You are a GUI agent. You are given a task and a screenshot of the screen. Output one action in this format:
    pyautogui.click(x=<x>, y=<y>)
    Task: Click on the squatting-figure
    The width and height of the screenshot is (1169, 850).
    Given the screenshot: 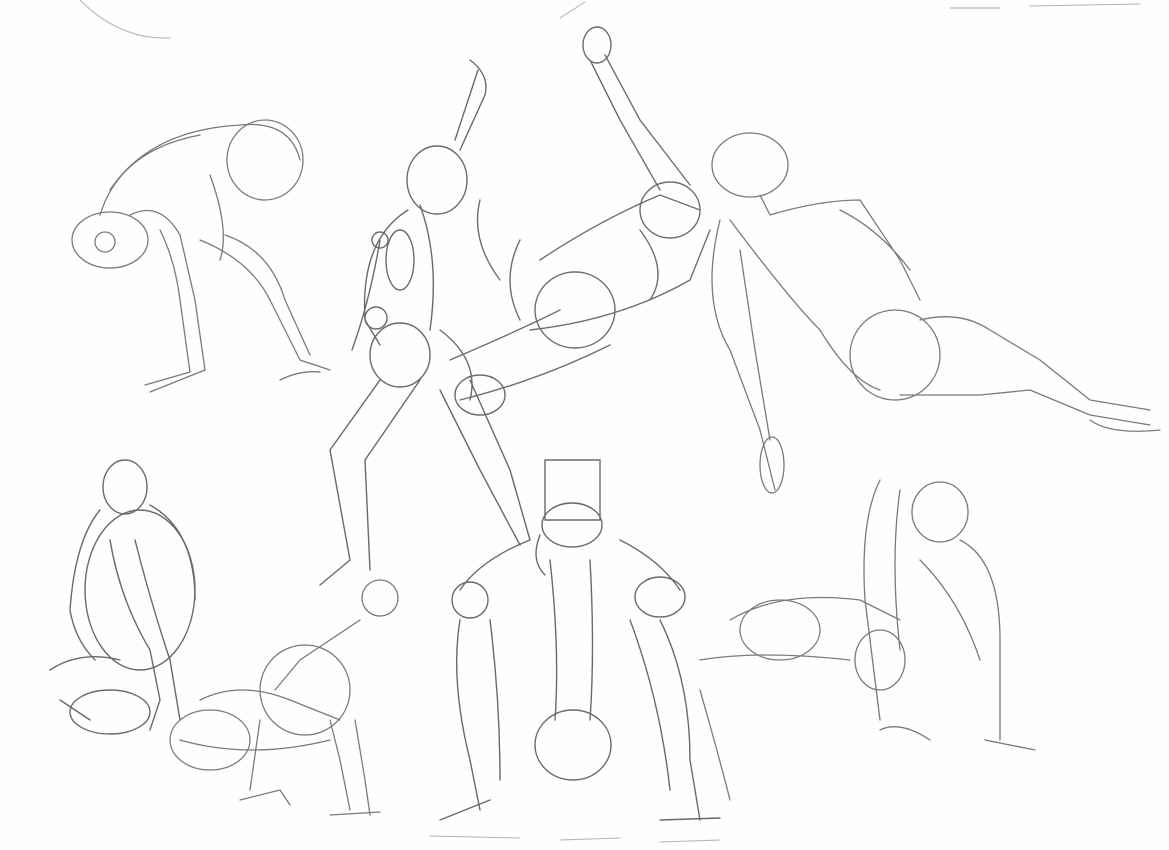 What is the action you would take?
    pyautogui.click(x=580, y=640)
    